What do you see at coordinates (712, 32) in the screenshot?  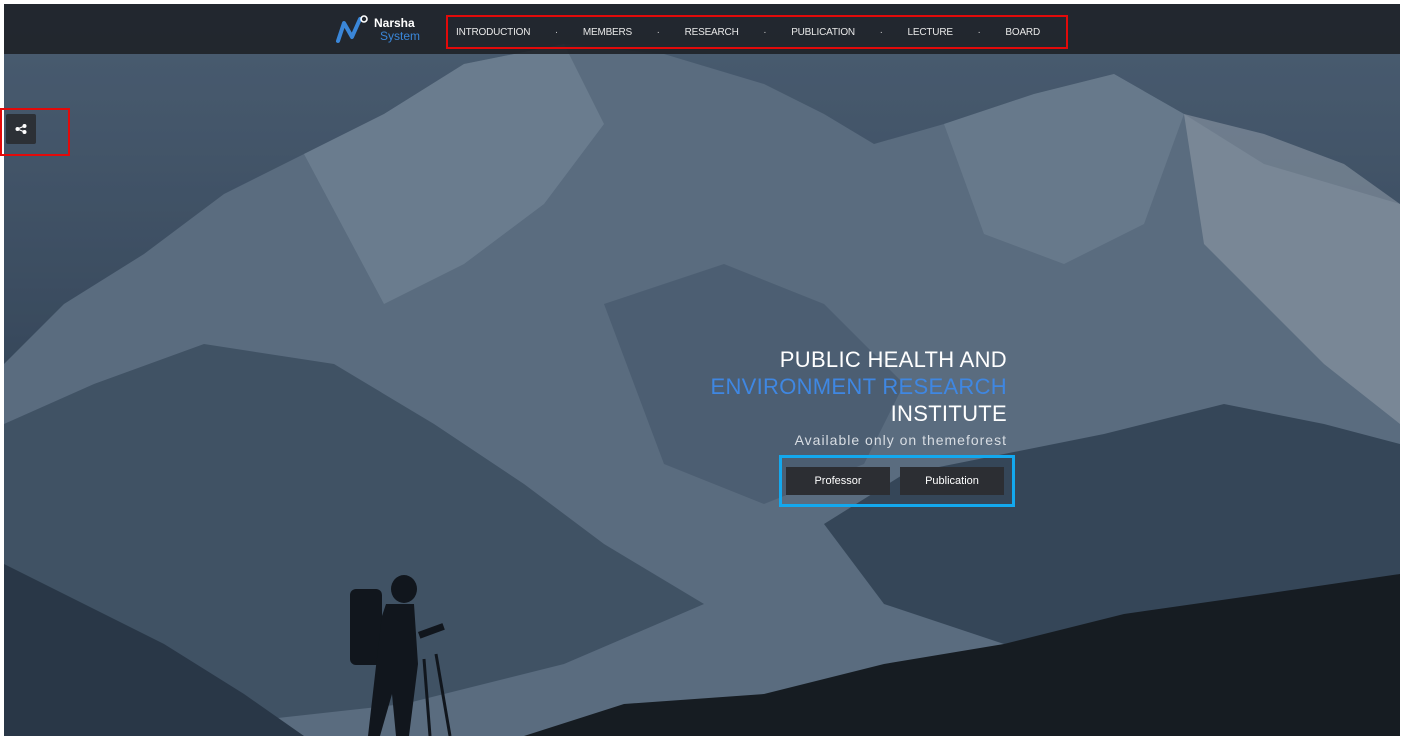 I see `nav-item-research: RESEARCH` at bounding box center [712, 32].